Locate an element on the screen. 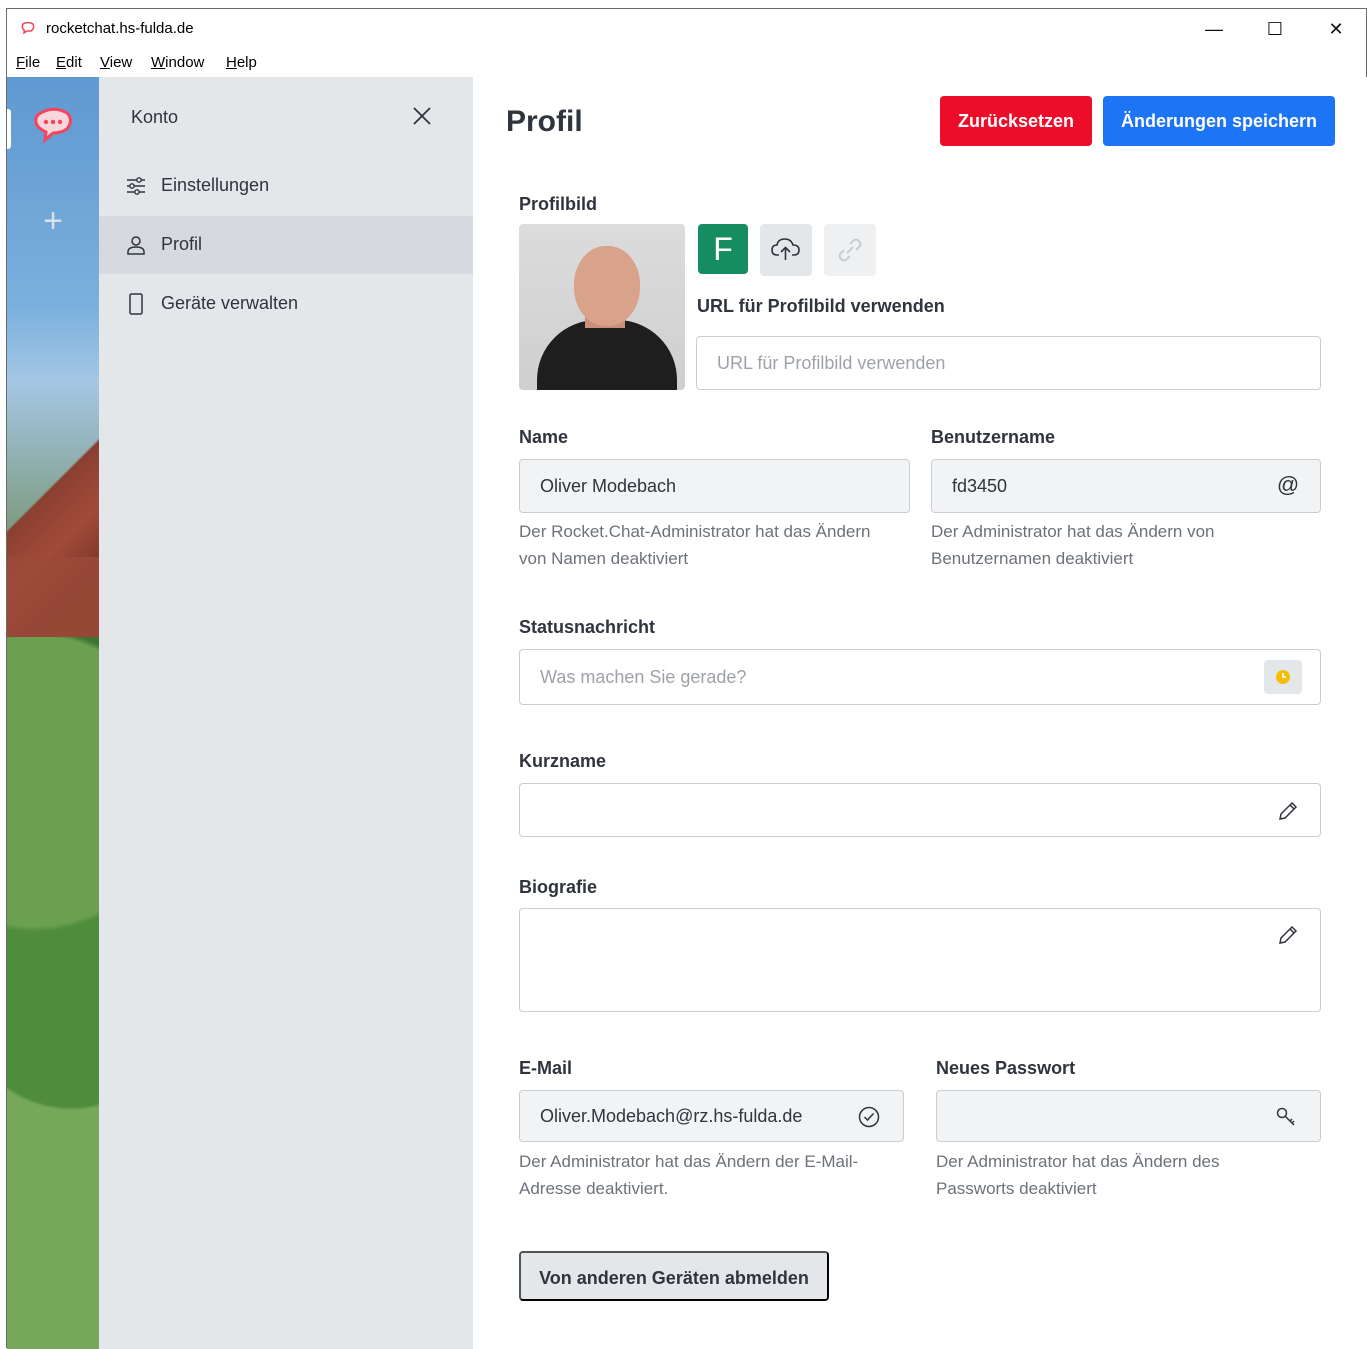 The width and height of the screenshot is (1367, 1349). menu-help: Help is located at coordinates (241, 62).